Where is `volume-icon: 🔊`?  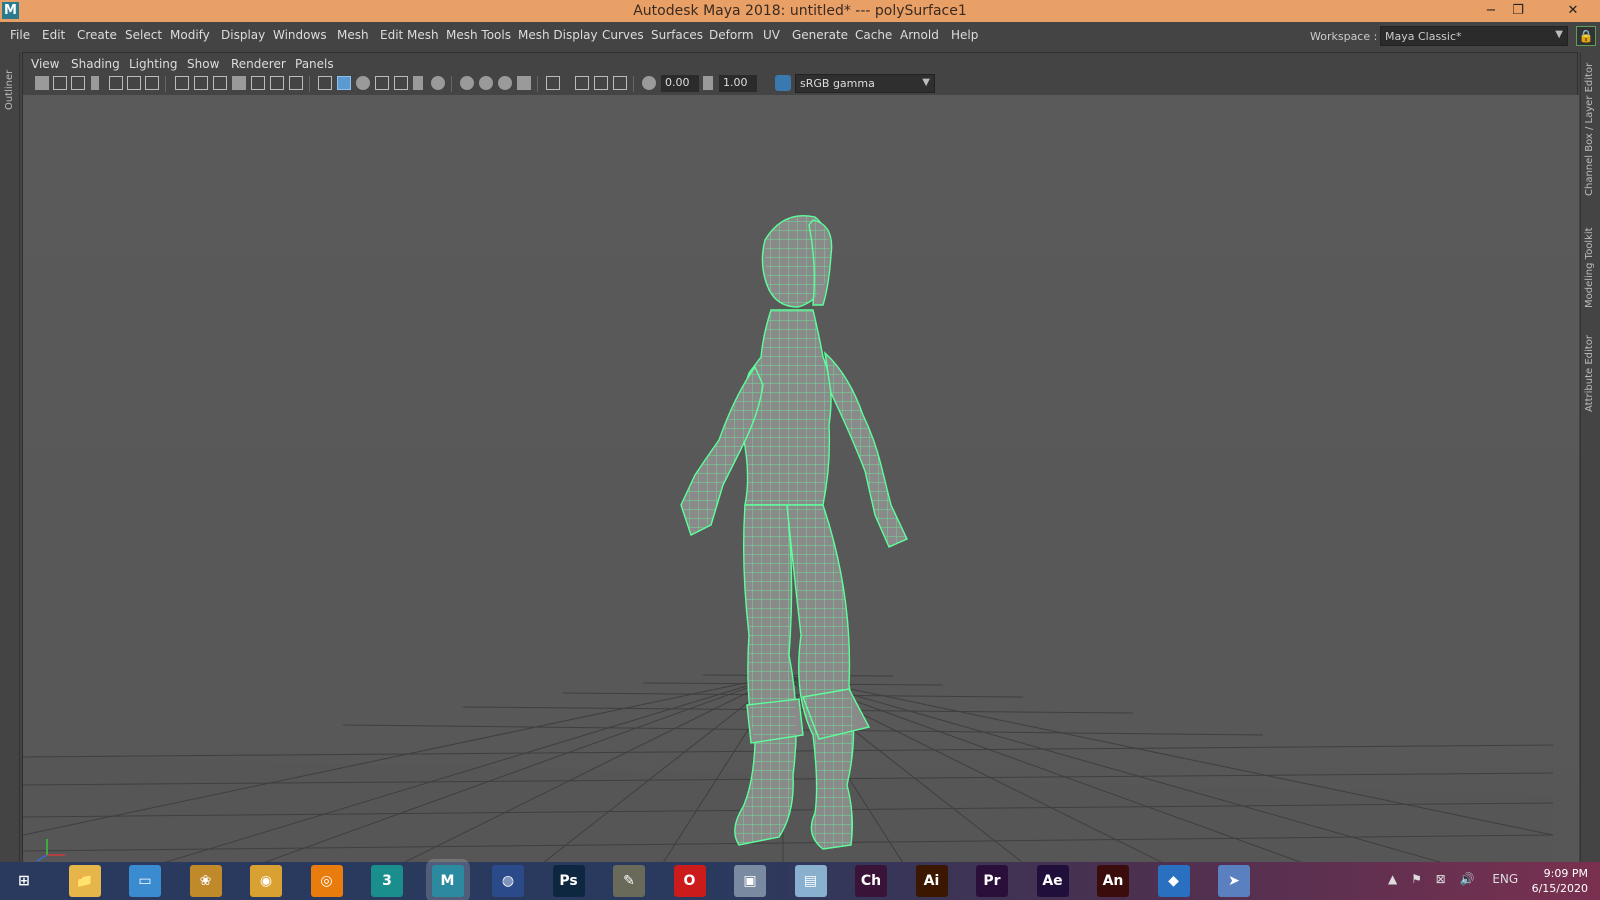
volume-icon: 🔊 is located at coordinates (1467, 879).